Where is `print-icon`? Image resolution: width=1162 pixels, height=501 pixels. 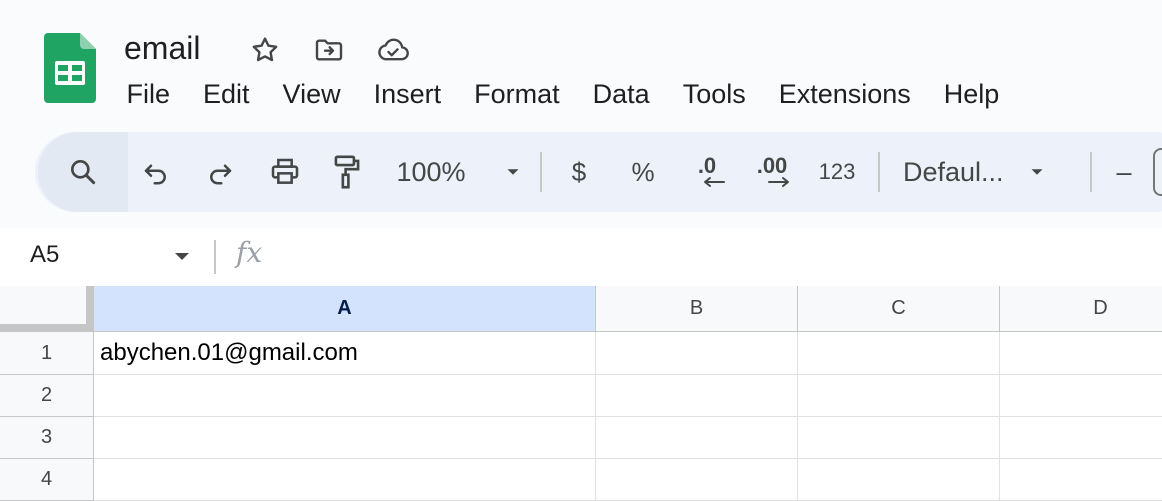
print-icon is located at coordinates (285, 171).